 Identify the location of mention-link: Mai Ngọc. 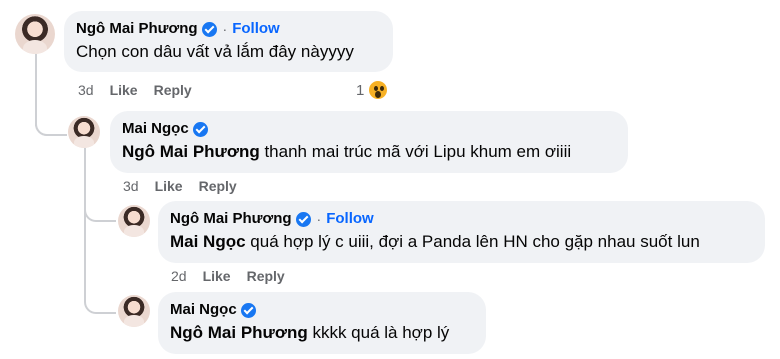
(208, 241).